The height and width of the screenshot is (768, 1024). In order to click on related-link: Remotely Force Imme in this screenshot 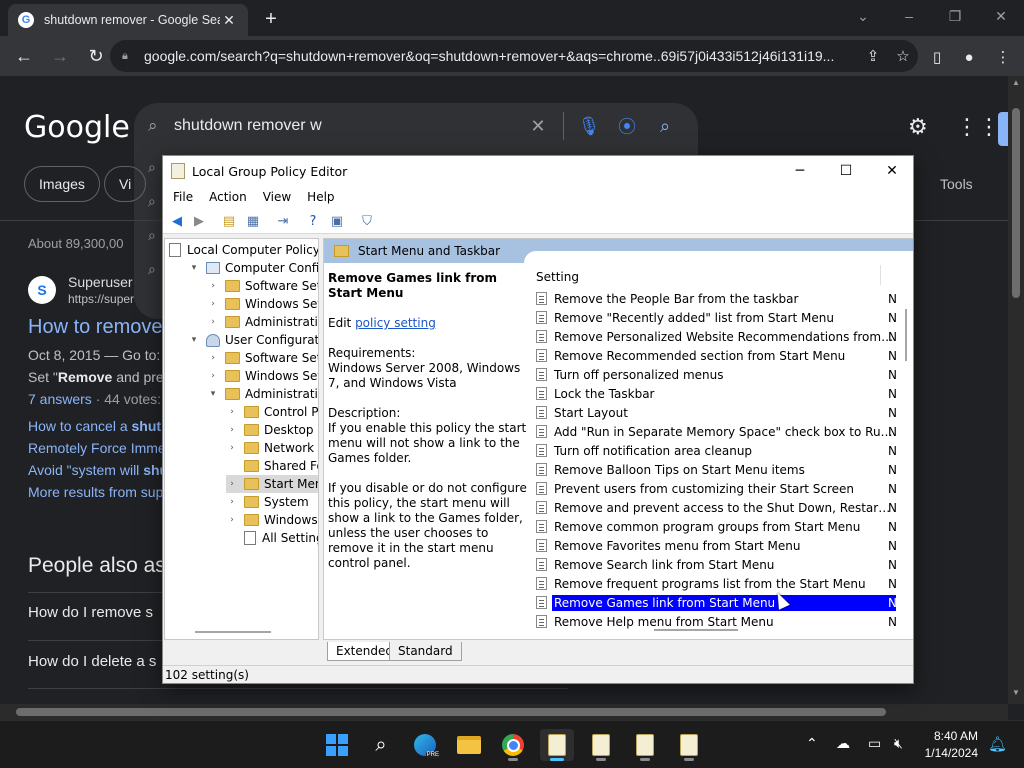, I will do `click(97, 448)`.